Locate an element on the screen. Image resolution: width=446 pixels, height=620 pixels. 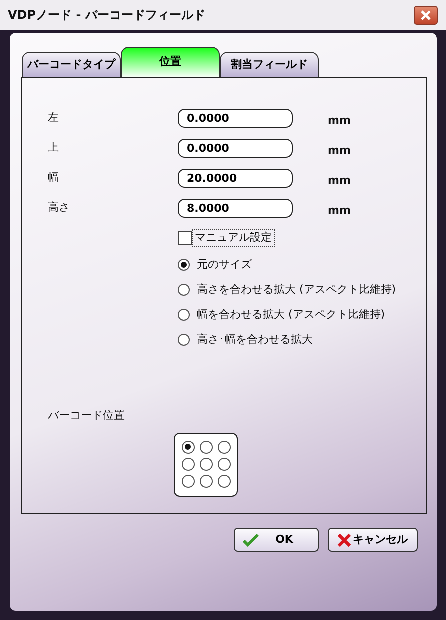
field-label: 幅 is located at coordinates (54, 178).